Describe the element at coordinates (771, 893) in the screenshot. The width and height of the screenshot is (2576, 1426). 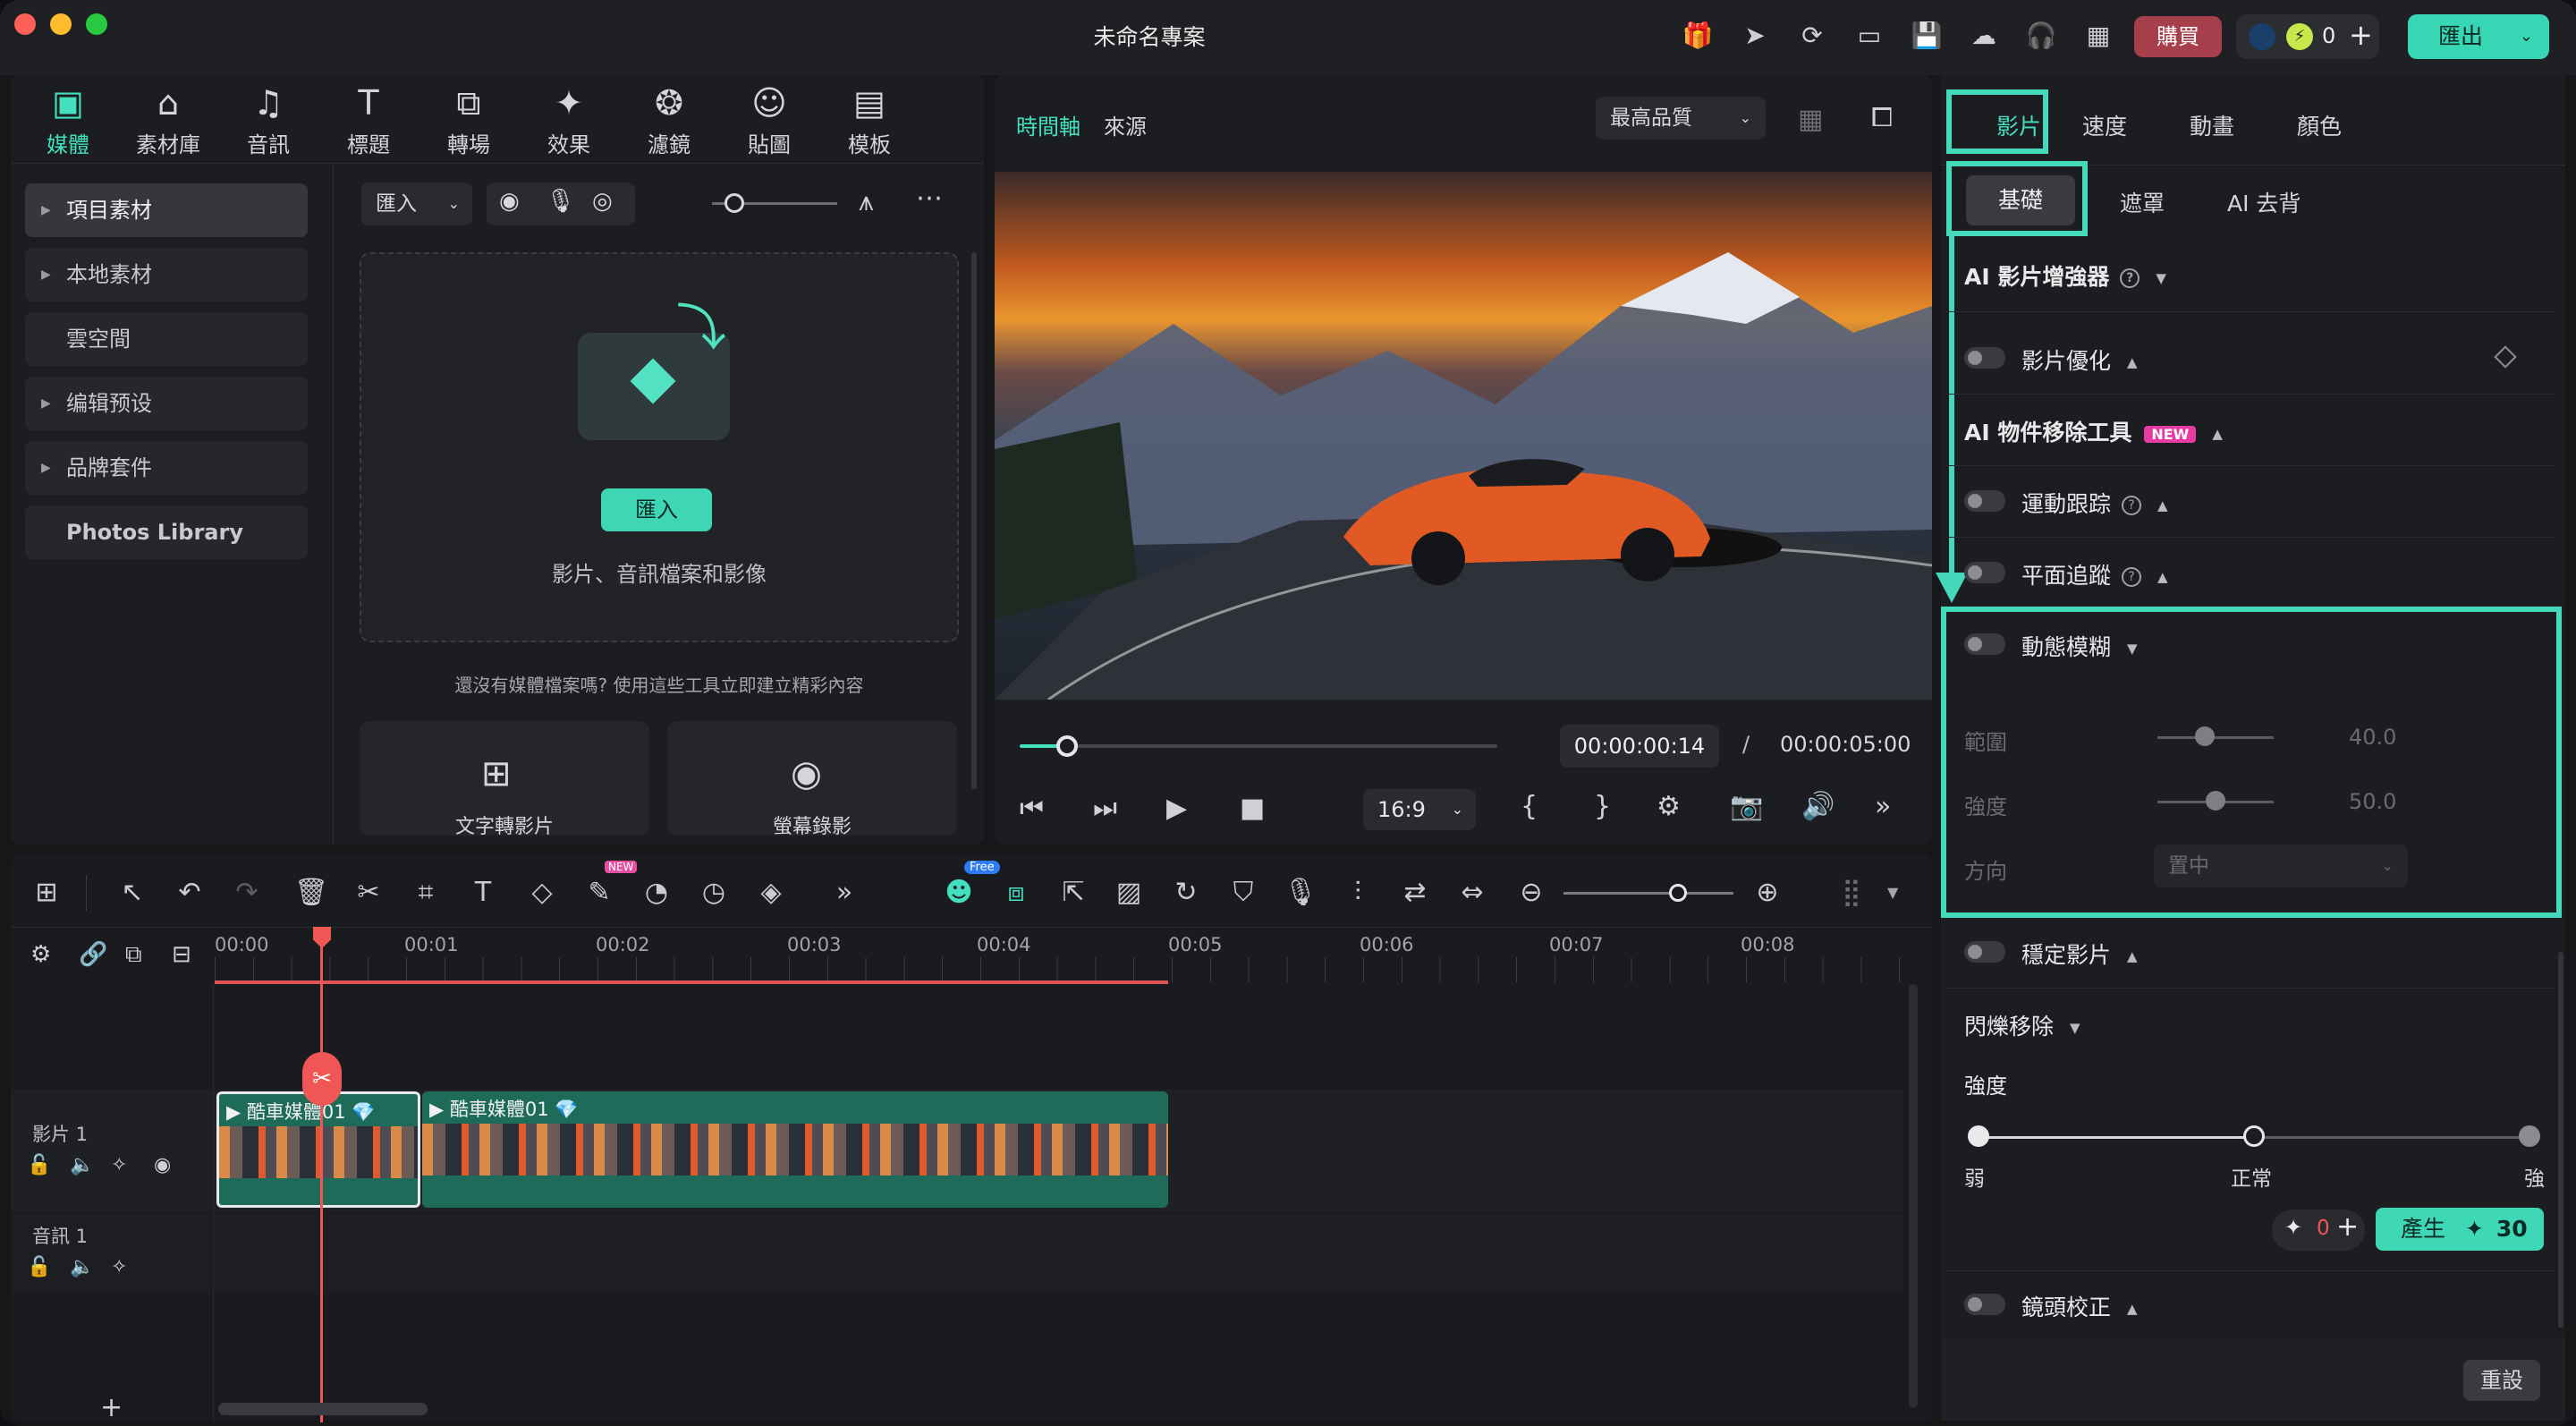
I see `keyframe-icon: ◈` at that location.